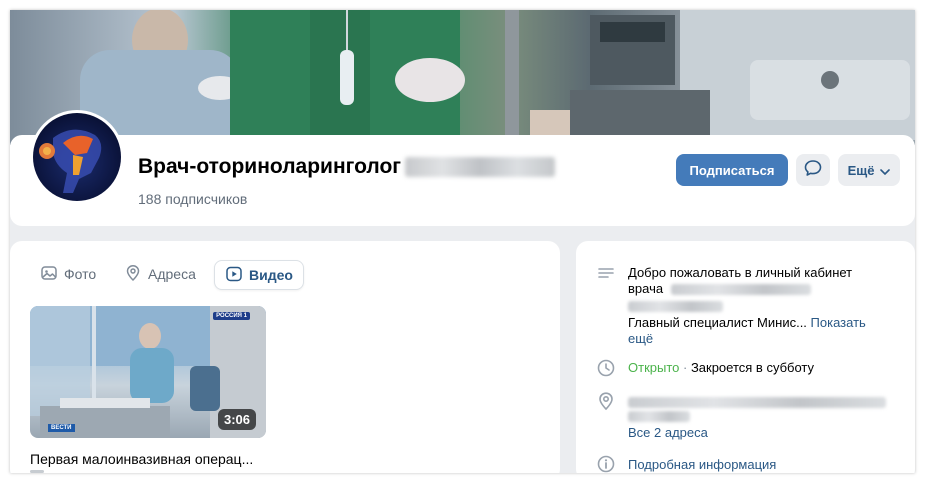 The image size is (925, 483). I want to click on tab-videos-label: Видео, so click(271, 275).